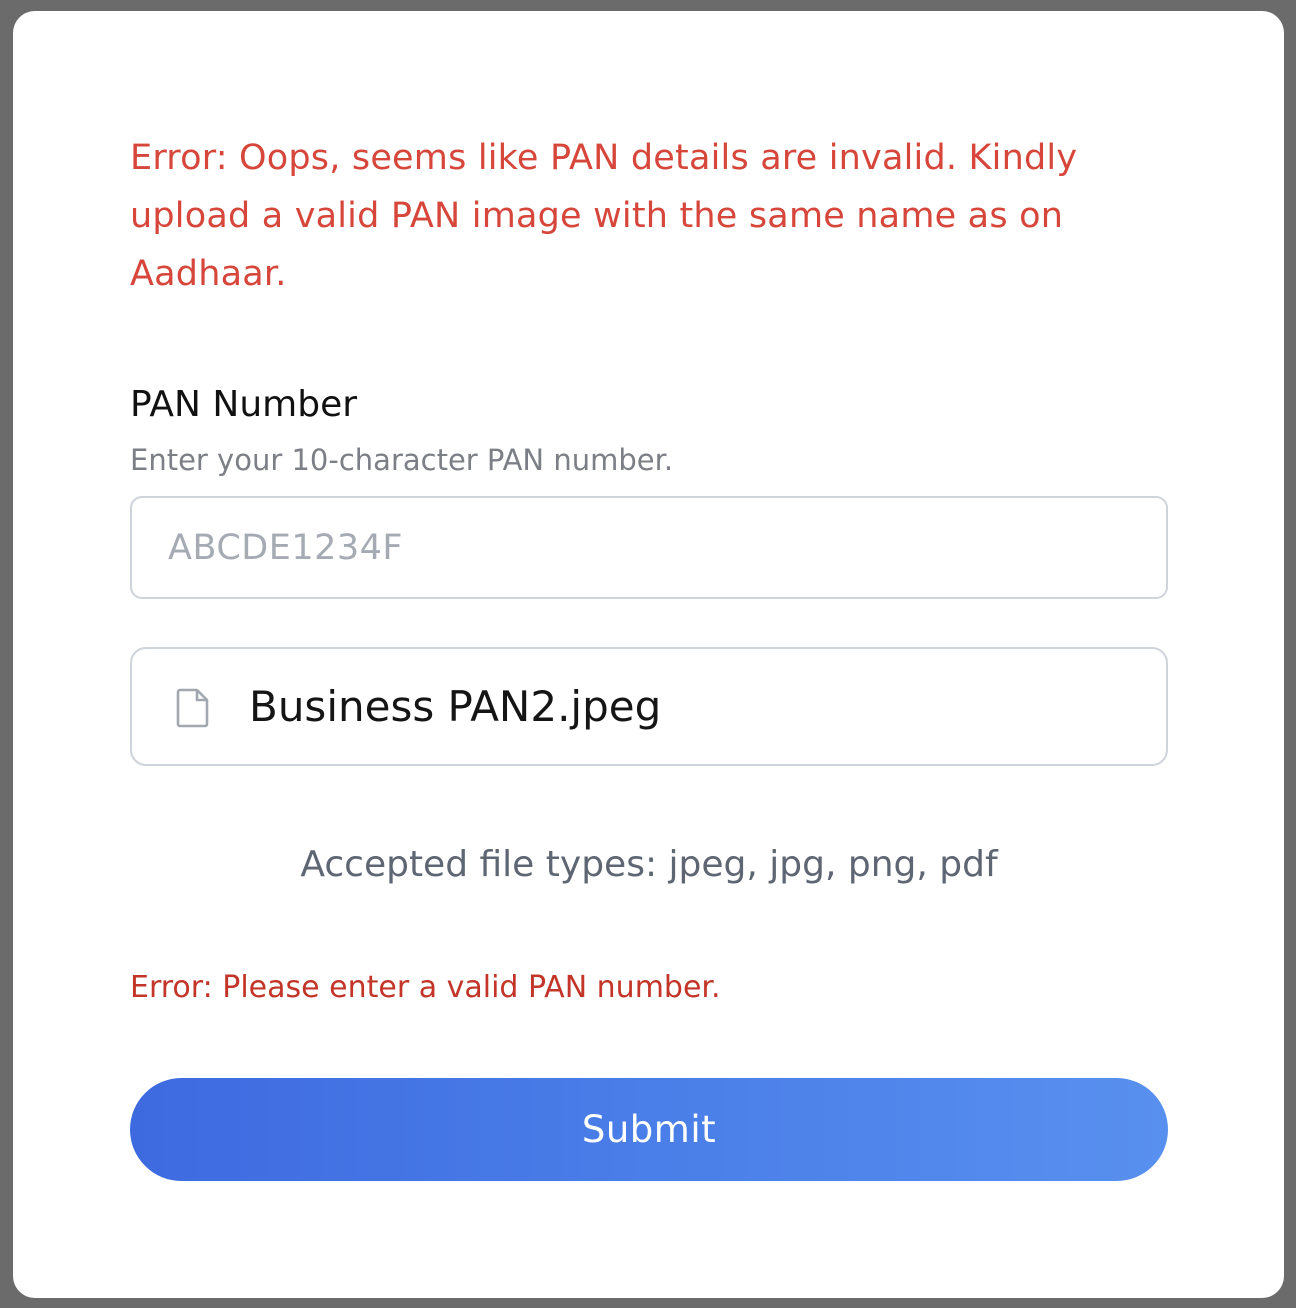  Describe the element at coordinates (455, 706) in the screenshot. I see `uploaded-file-name: Business PAN2.jpeg` at that location.